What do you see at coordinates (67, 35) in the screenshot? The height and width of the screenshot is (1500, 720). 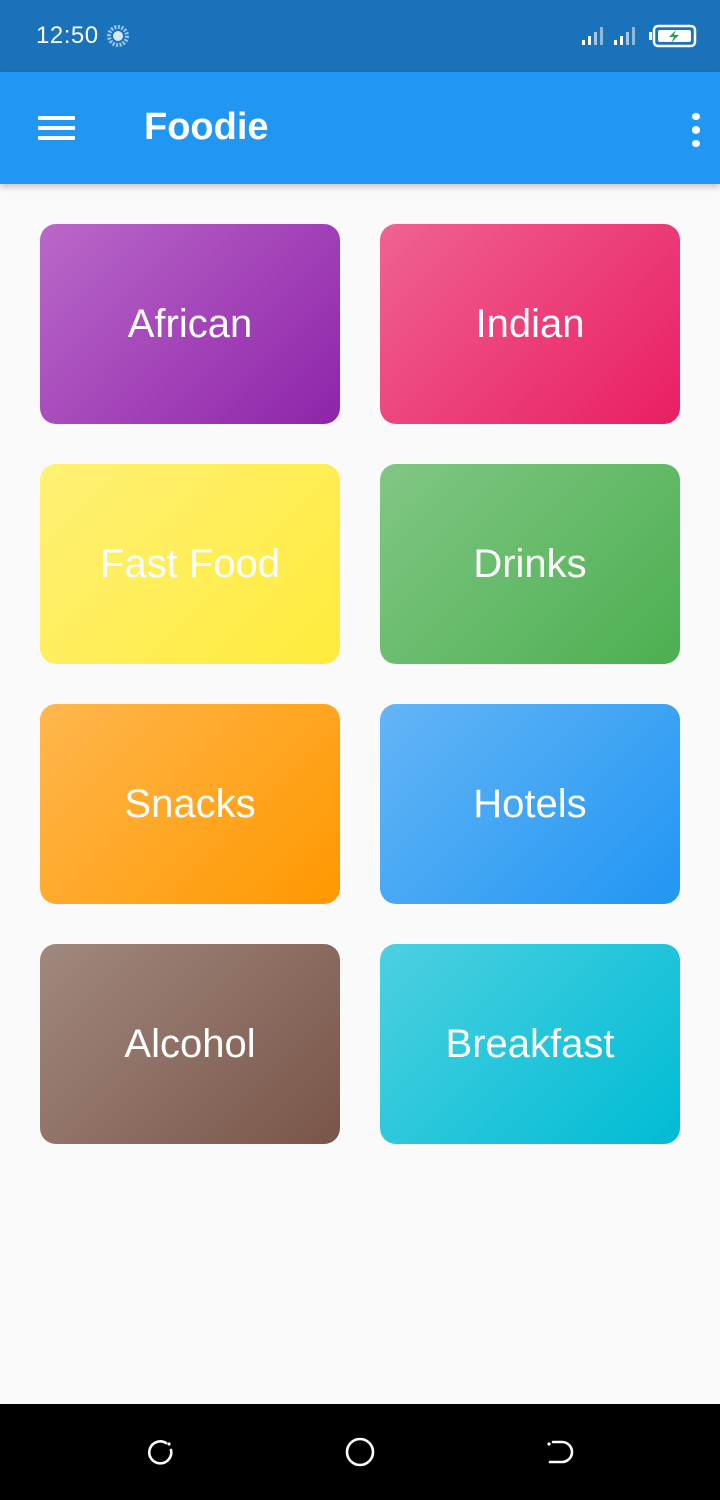 I see `status-time: 12:50` at bounding box center [67, 35].